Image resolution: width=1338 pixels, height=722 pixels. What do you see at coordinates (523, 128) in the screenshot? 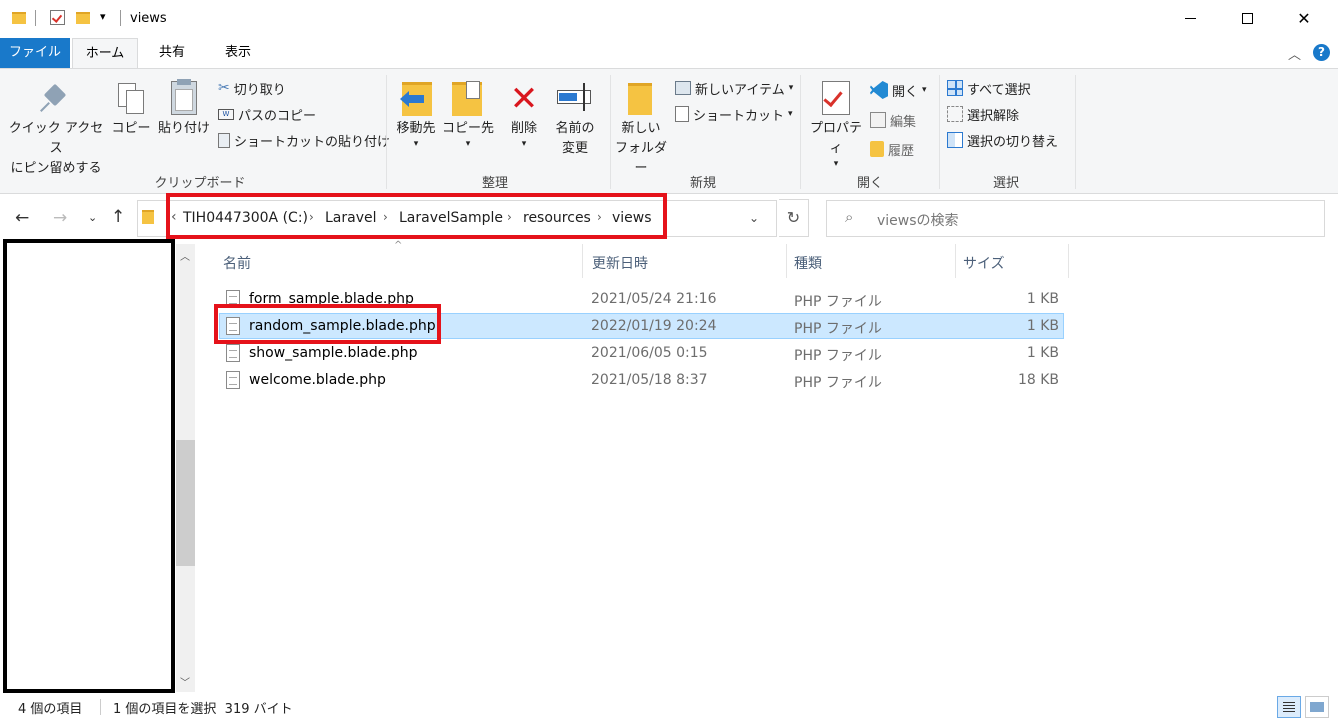
I see `delete-label: 削除` at bounding box center [523, 128].